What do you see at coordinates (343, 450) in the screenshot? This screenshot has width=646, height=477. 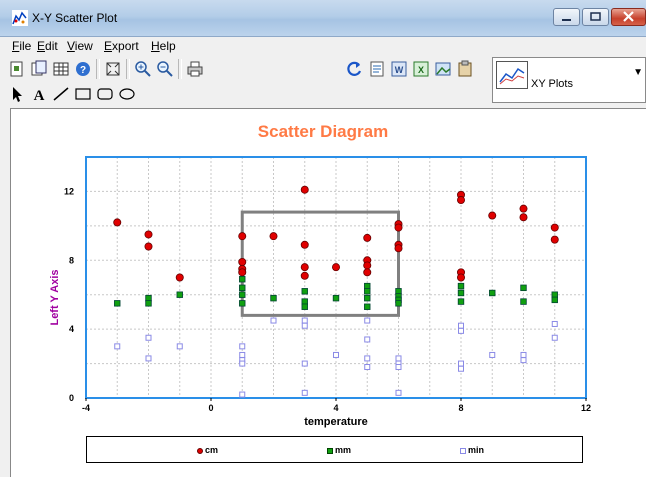 I see `legend-mm-label: mm` at bounding box center [343, 450].